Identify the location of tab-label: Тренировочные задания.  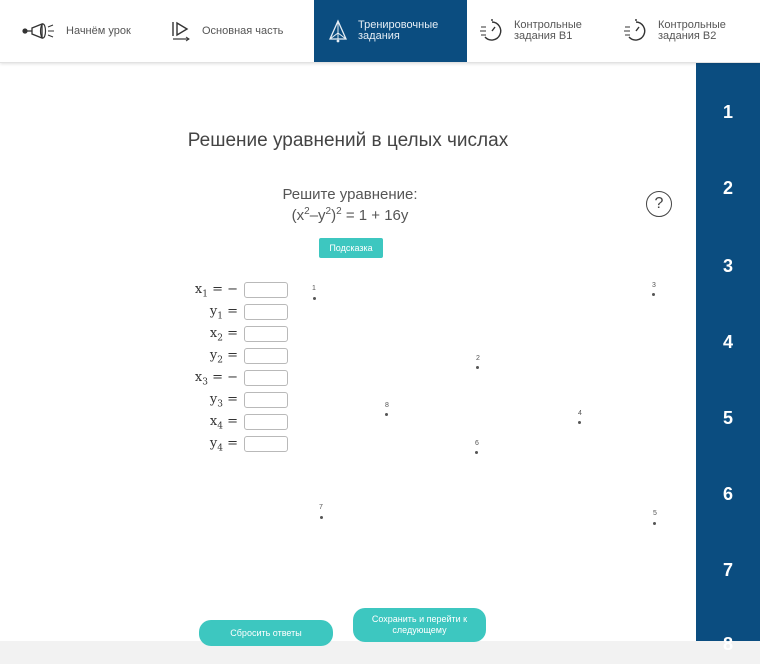
(398, 30).